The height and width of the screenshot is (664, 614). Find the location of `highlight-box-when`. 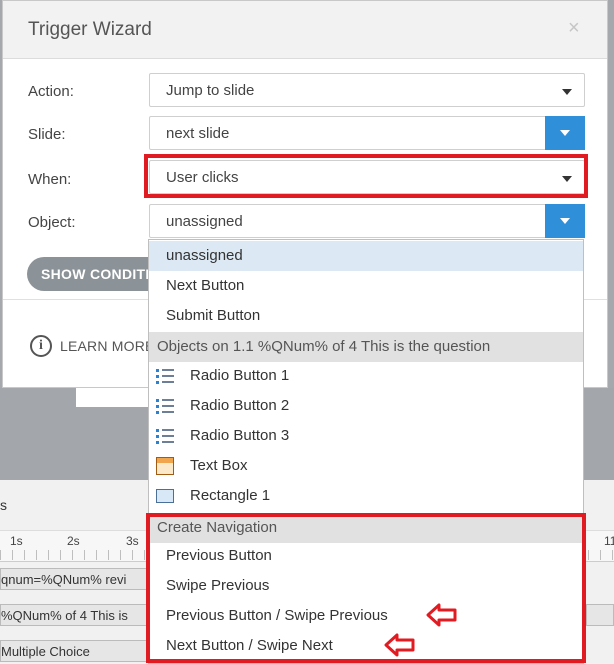

highlight-box-when is located at coordinates (366, 176).